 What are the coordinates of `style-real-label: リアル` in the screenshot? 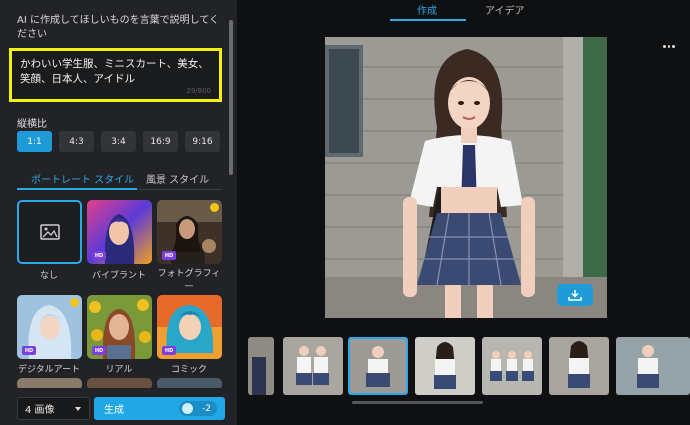 It's located at (119, 370).